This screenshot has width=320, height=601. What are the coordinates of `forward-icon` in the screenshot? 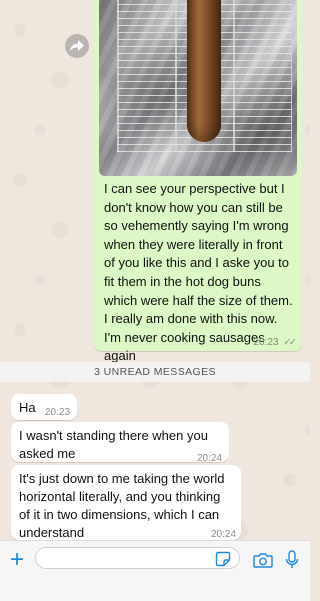 It's located at (77, 46).